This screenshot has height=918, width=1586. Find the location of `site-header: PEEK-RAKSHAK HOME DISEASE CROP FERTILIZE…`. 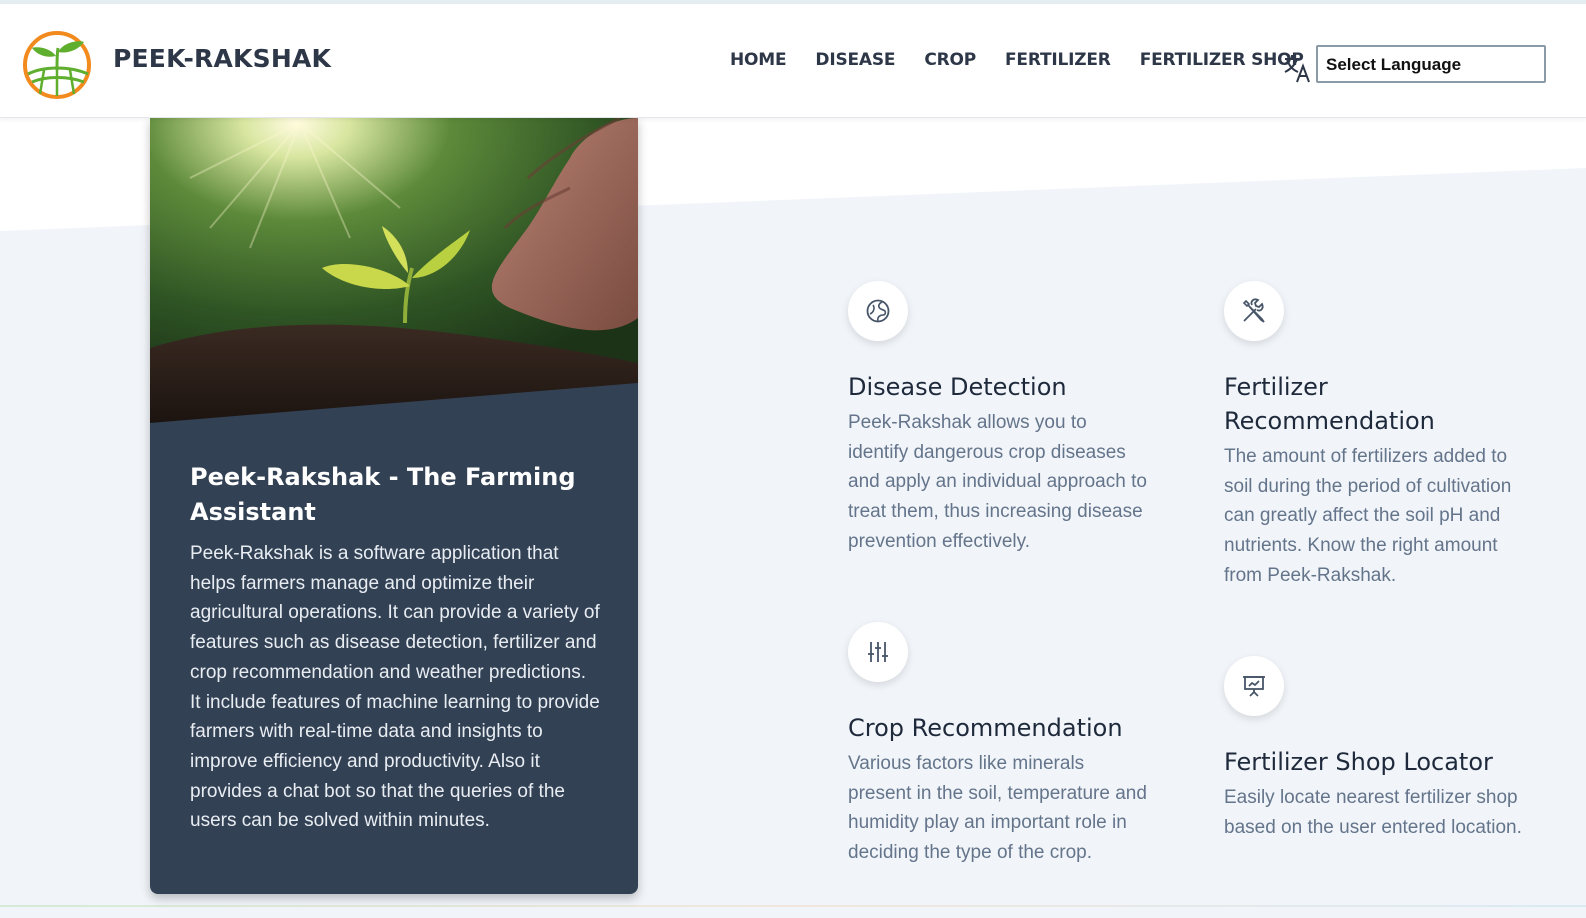

site-header: PEEK-RAKSHAK HOME DISEASE CROP FERTILIZE… is located at coordinates (793, 61).